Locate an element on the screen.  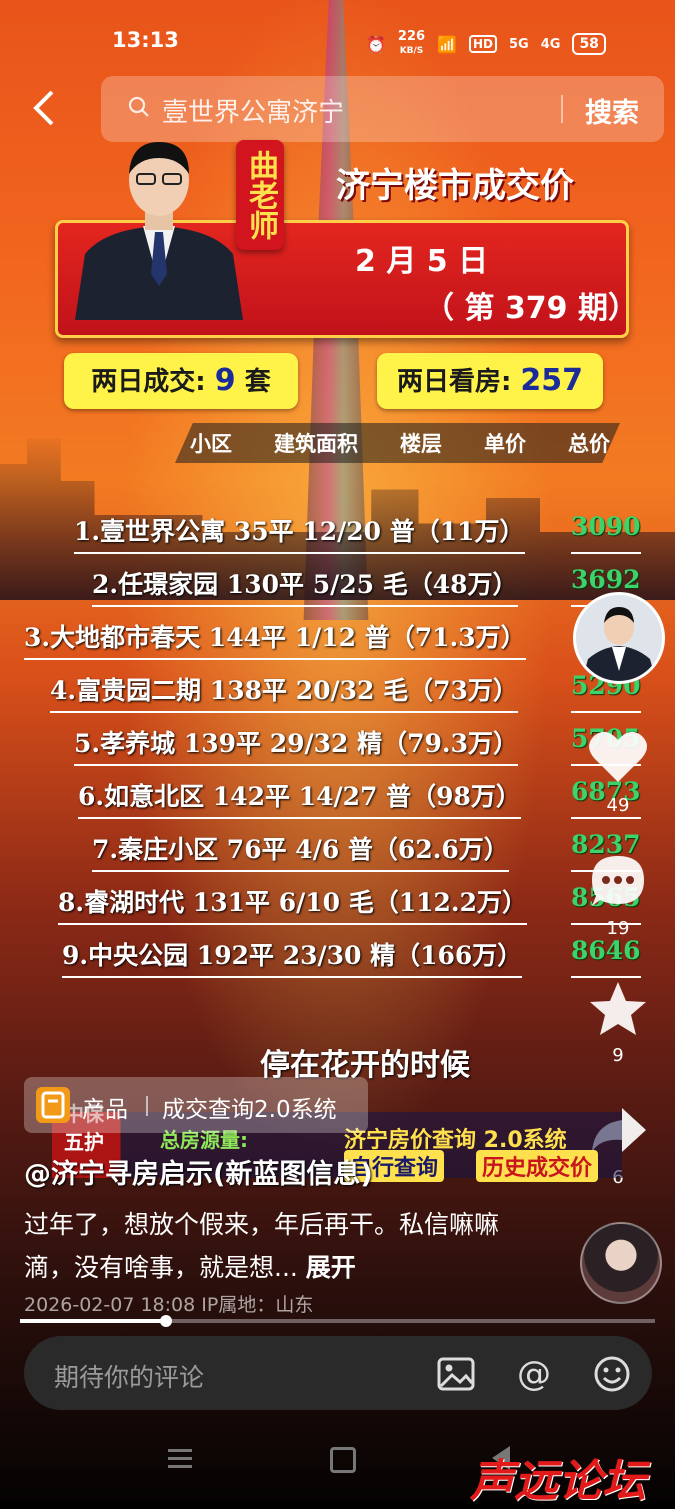
hd-icon: HD is located at coordinates (482, 44).